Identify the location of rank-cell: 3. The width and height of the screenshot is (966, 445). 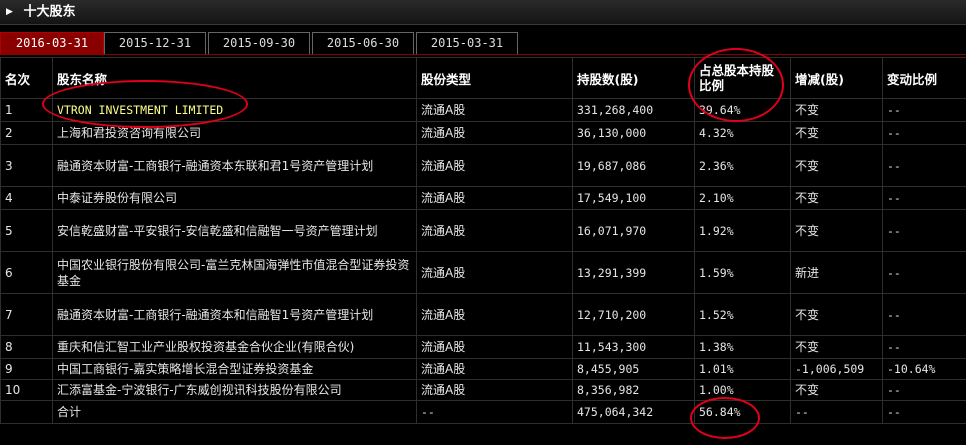
(26, 165).